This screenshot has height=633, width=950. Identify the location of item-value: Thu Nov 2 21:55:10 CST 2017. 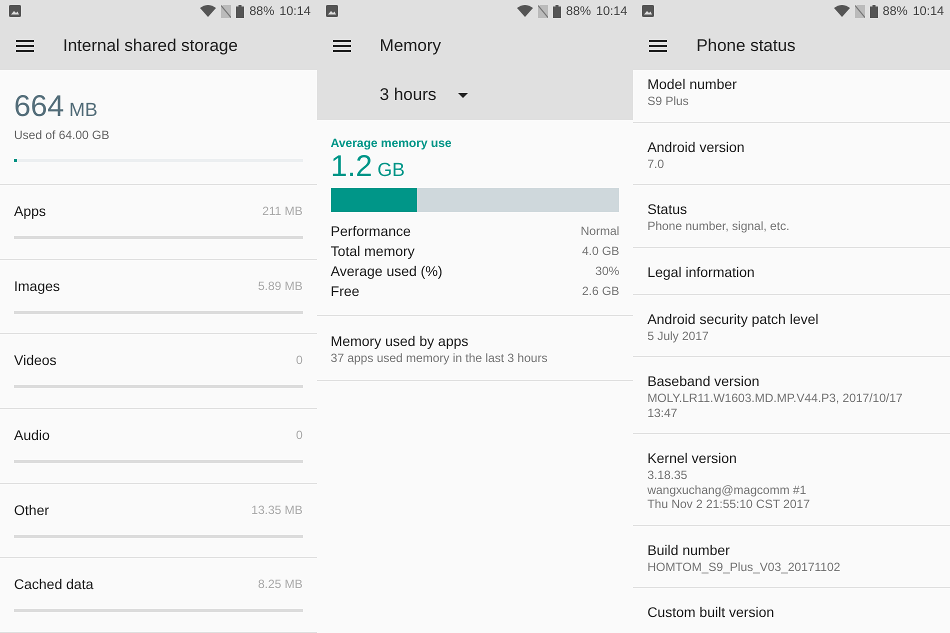
(729, 504).